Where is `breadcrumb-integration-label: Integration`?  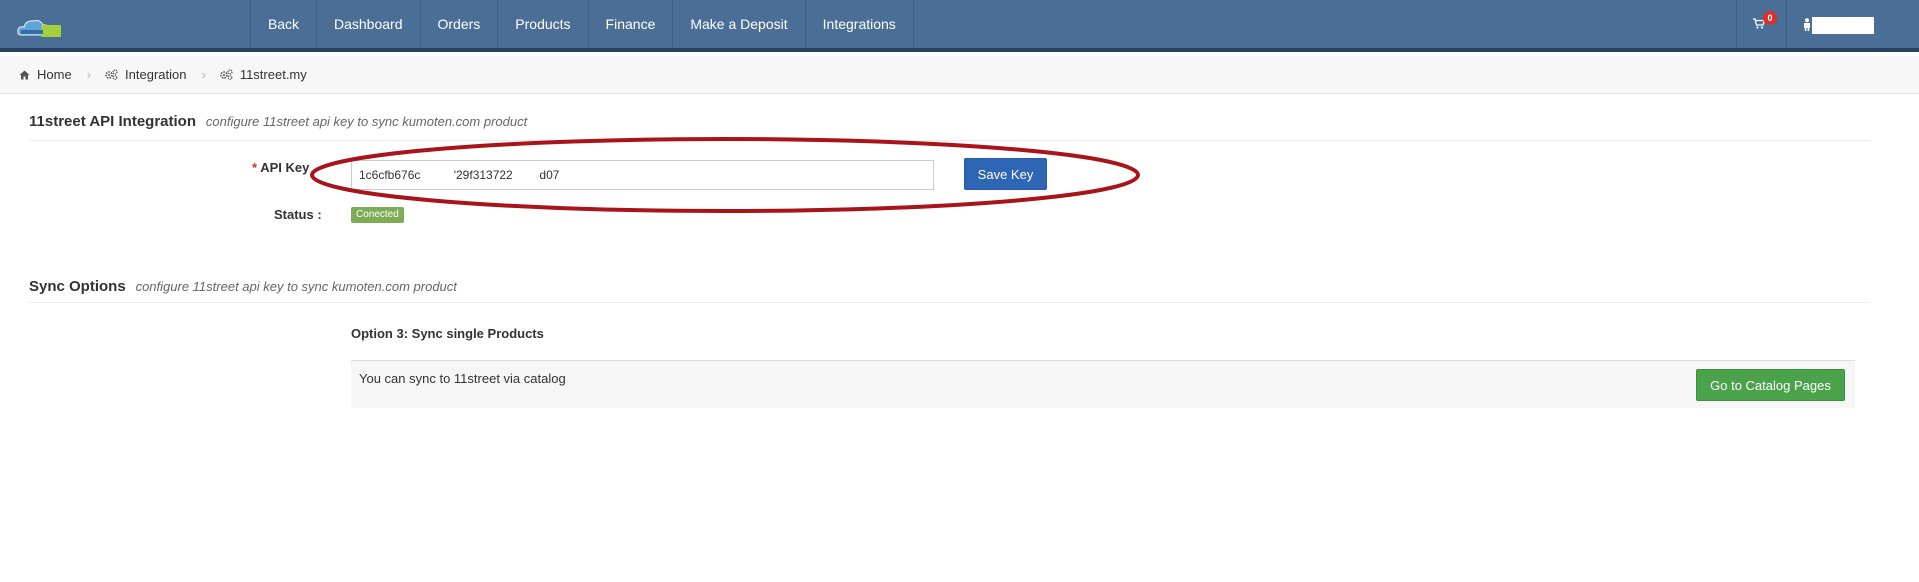 breadcrumb-integration-label: Integration is located at coordinates (156, 74).